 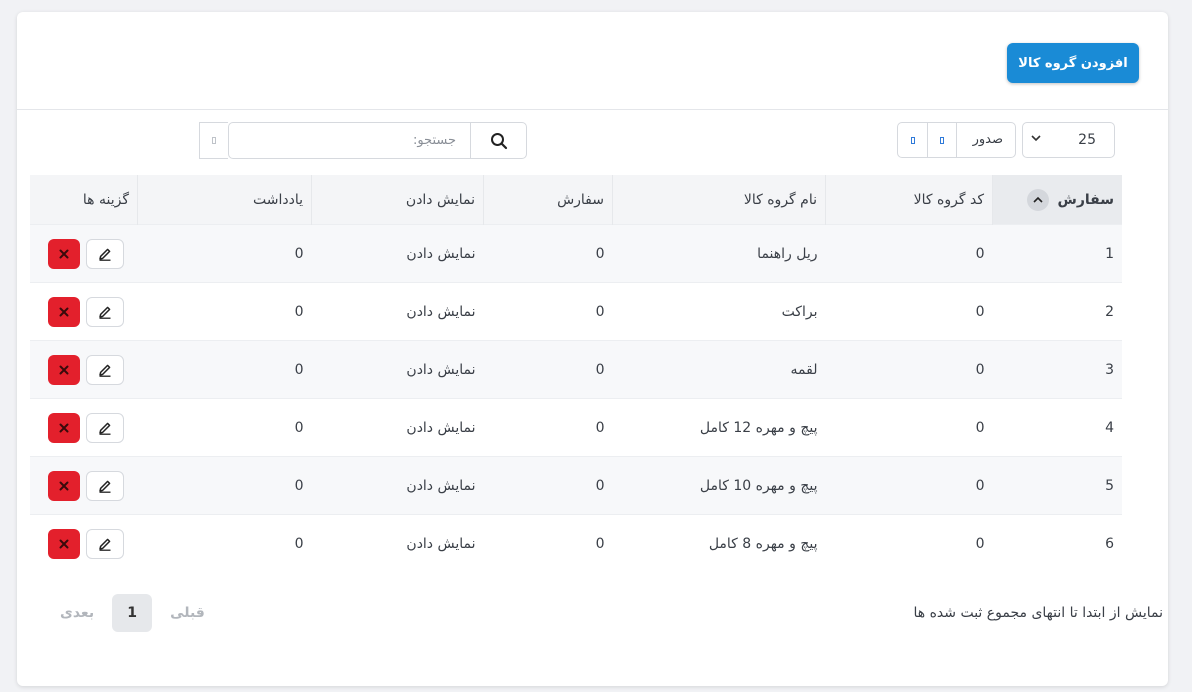 I want to click on pagination: قبلی 1 بعدی, so click(x=132, y=613).